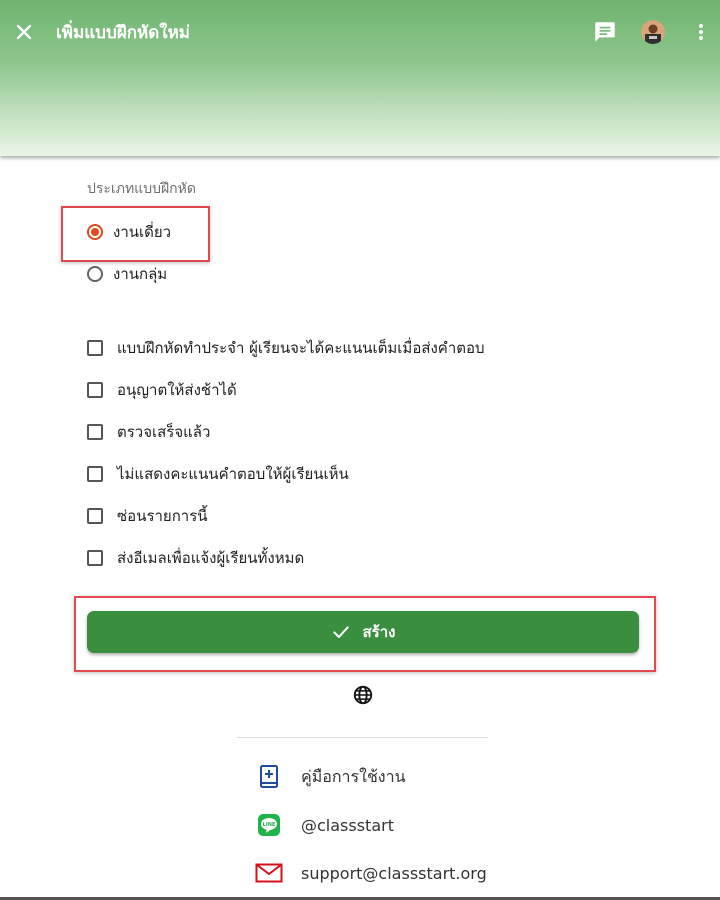  What do you see at coordinates (269, 873) in the screenshot?
I see `mail-icon` at bounding box center [269, 873].